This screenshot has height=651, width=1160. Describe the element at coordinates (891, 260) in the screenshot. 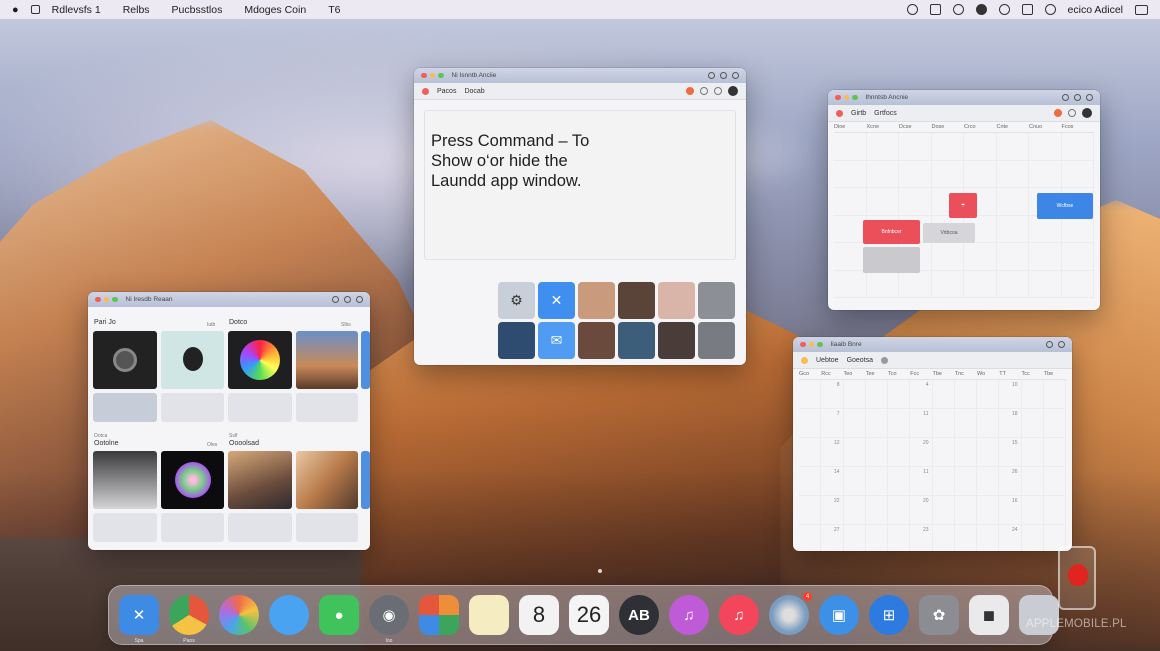

I see `calendar-event-block` at that location.